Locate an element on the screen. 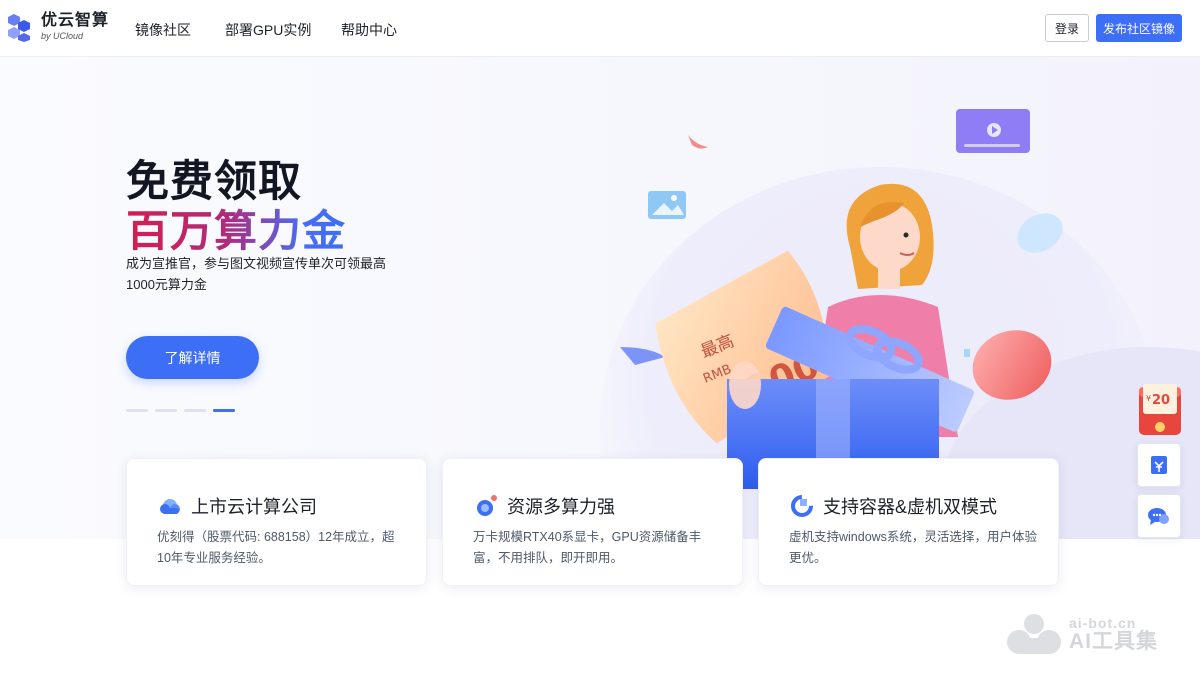  hero-description: 成为宣推官，参与图文视频宣传单次可领最高1000元算力金 is located at coordinates (256, 274).